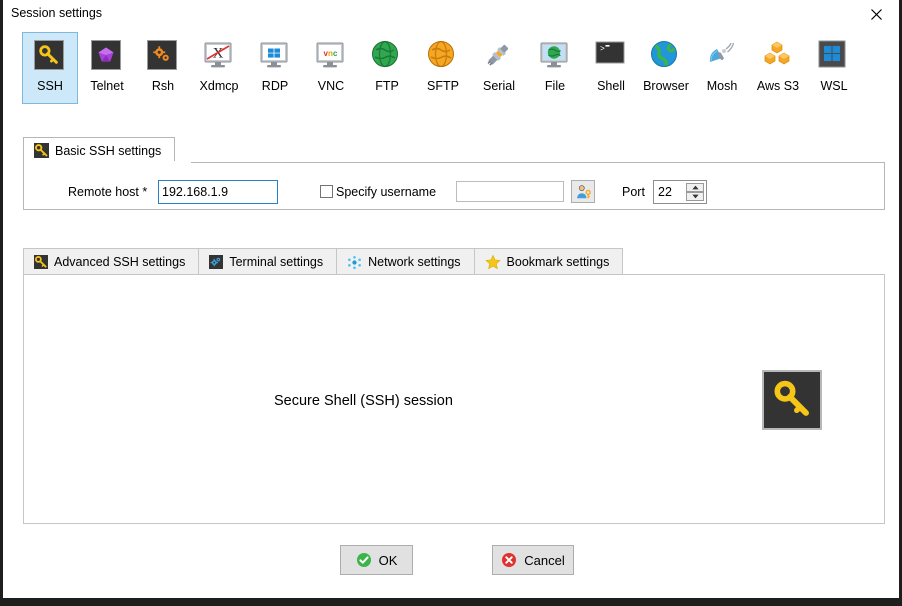 This screenshot has height=606, width=902. I want to click on check-circle-icon, so click(364, 560).